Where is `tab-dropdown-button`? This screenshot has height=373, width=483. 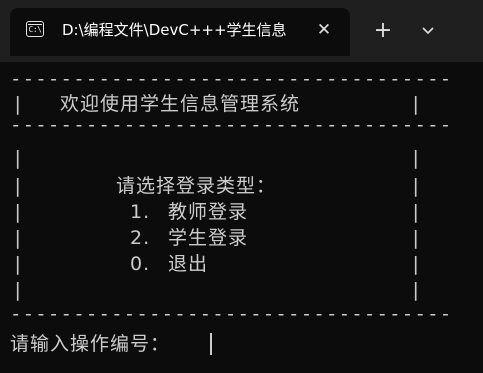 tab-dropdown-button is located at coordinates (428, 31).